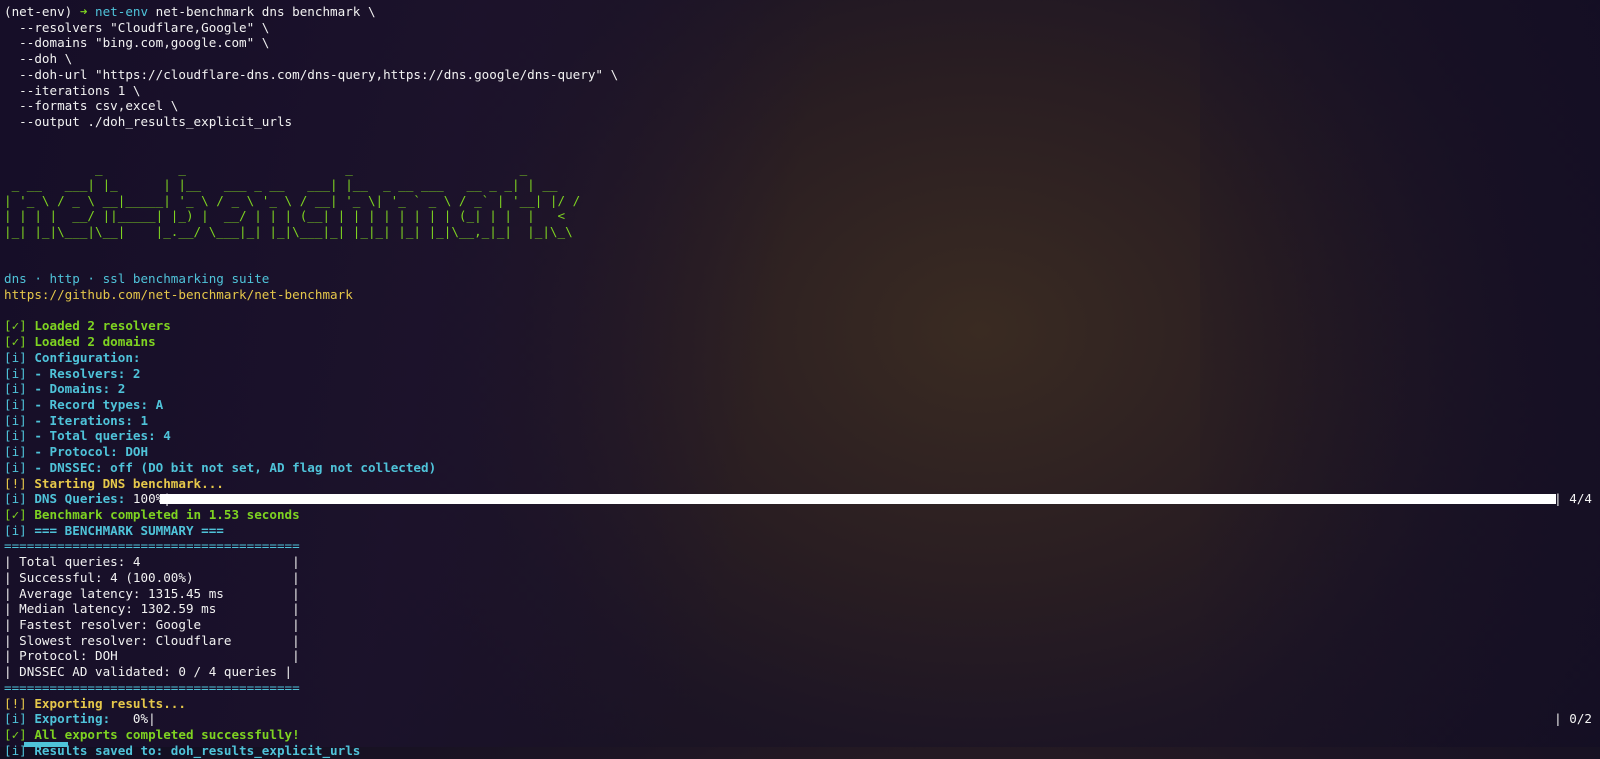  I want to click on command-arg-line: --domains "bing.com,google.com" \, so click(798, 43).